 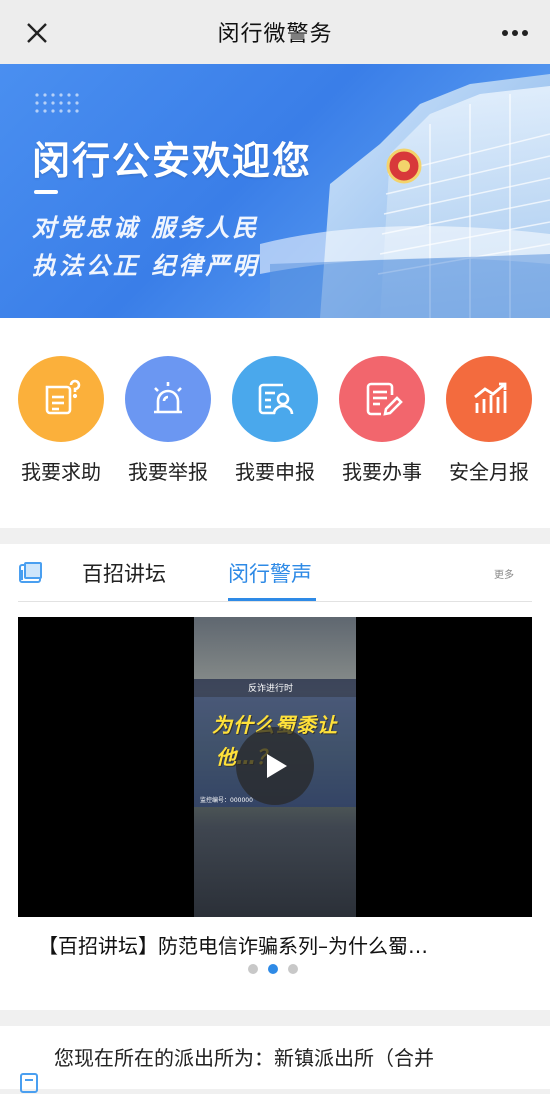 What do you see at coordinates (382, 399) in the screenshot?
I see `form-edit-icon` at bounding box center [382, 399].